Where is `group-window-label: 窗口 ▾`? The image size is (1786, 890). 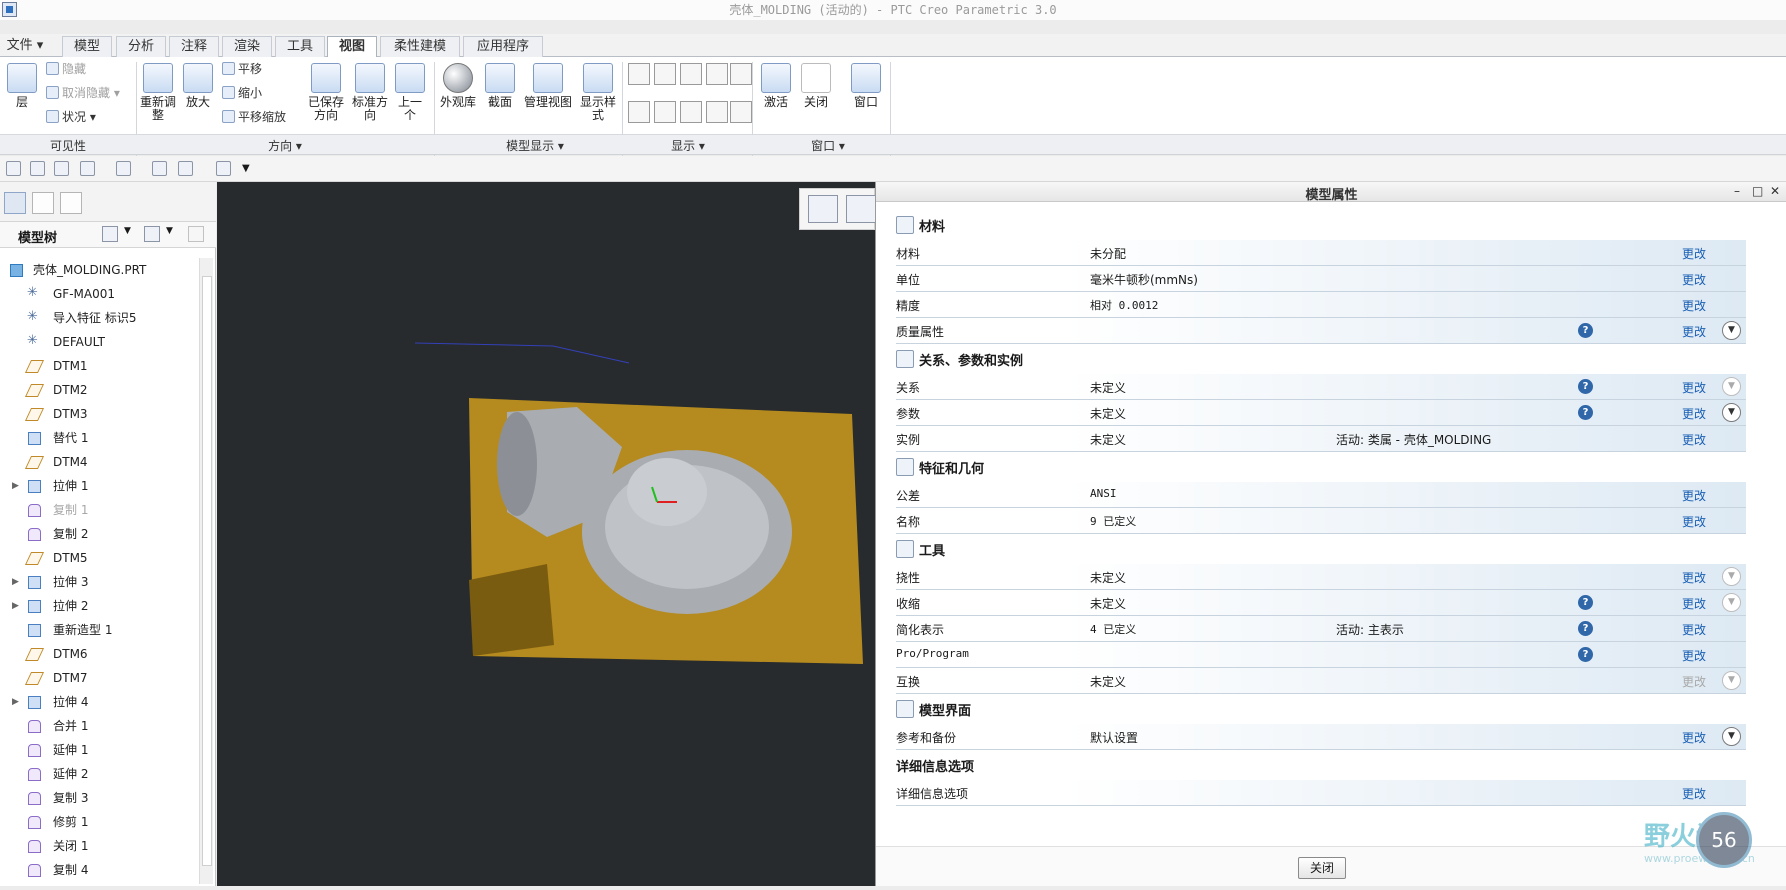
group-window-label: 窗口 ▾ is located at coordinates (828, 145).